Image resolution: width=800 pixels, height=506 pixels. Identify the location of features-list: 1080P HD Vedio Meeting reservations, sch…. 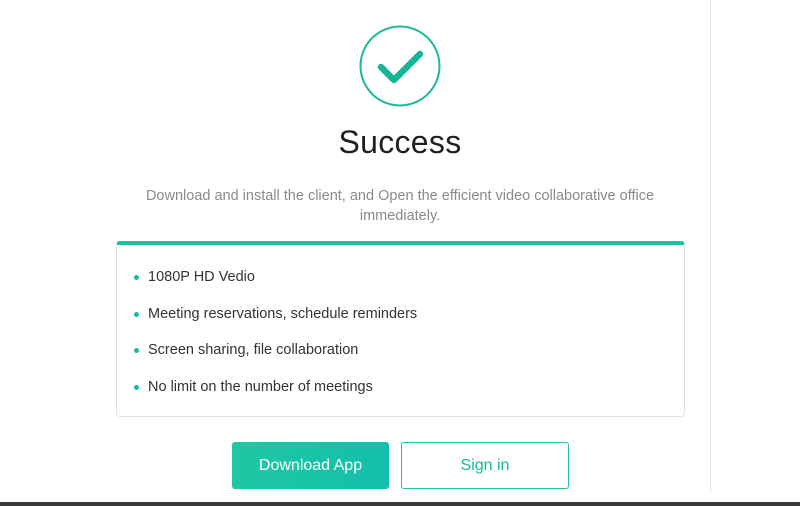
(275, 342).